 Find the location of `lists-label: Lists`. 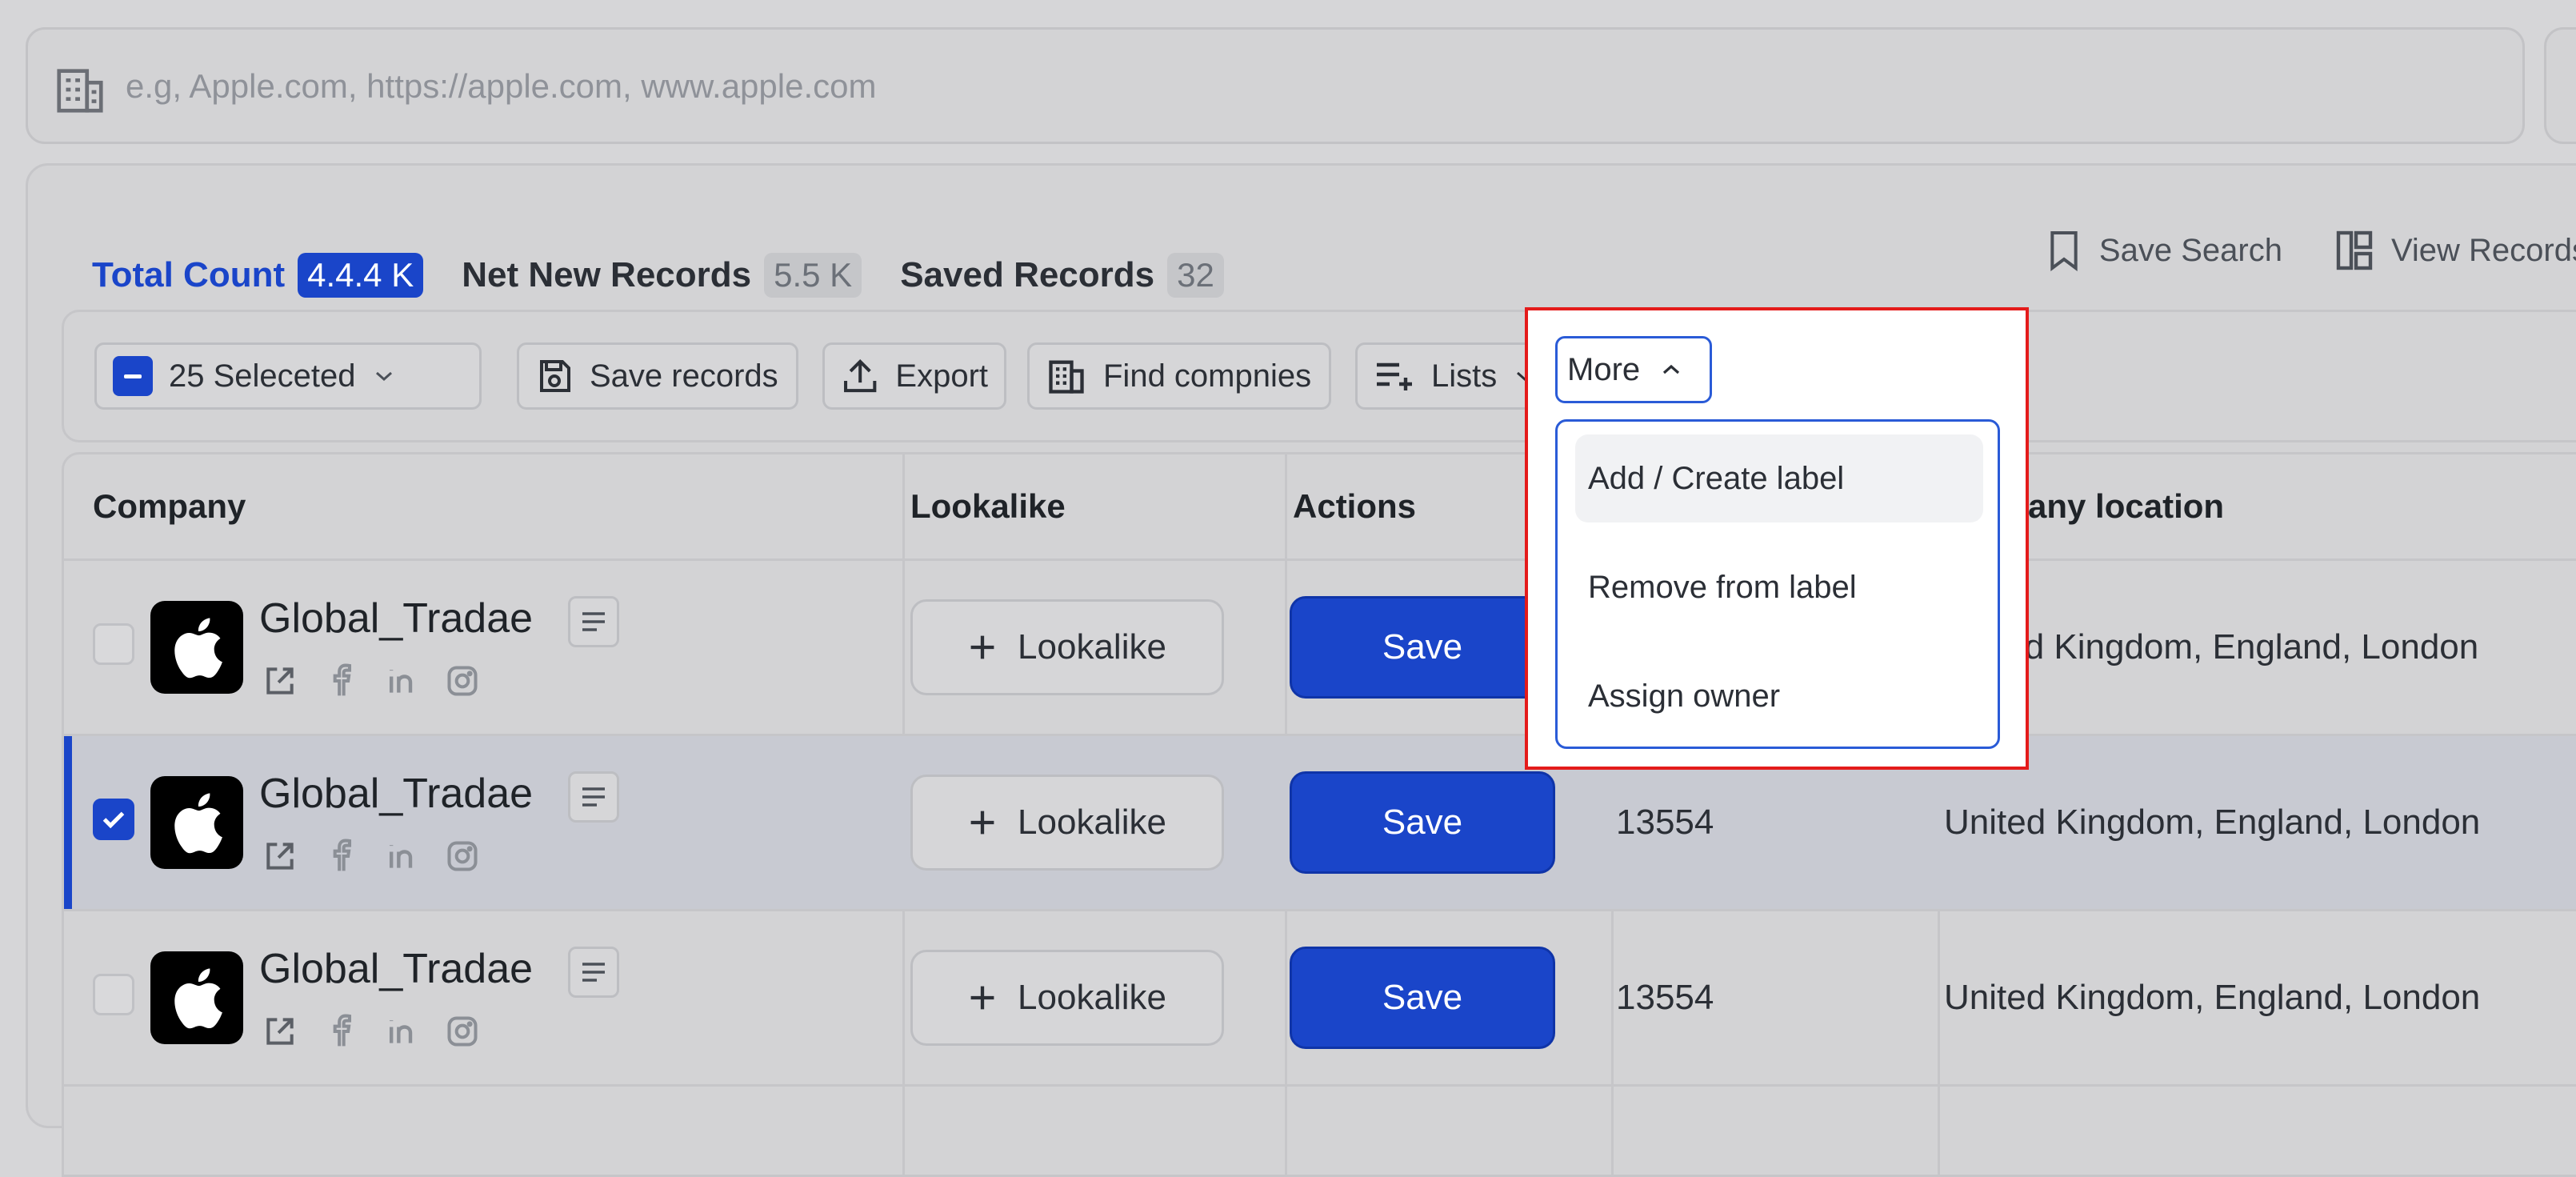

lists-label: Lists is located at coordinates (1464, 376).